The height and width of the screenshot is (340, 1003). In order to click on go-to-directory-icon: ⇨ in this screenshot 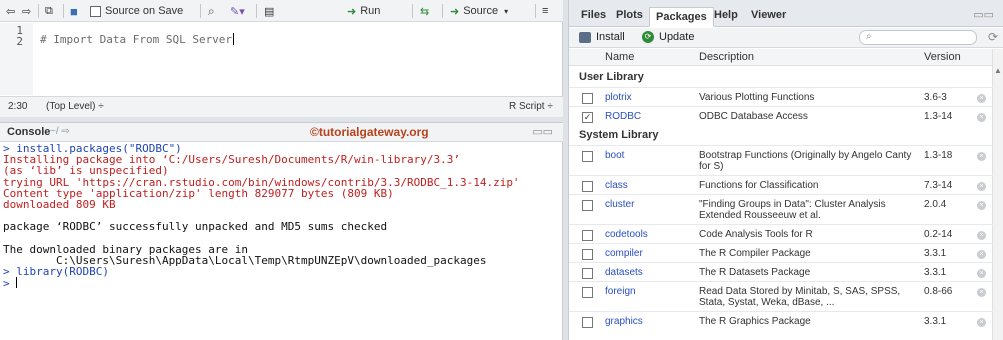, I will do `click(65, 131)`.